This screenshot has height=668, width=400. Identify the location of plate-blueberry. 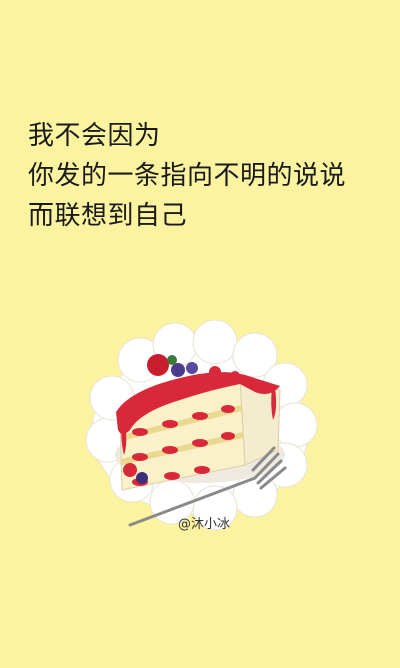
(142, 478).